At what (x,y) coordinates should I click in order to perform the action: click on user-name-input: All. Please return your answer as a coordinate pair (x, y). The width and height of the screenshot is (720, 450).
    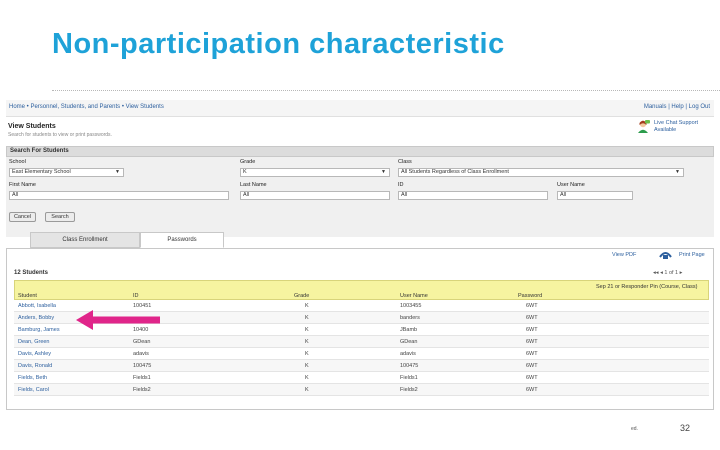
    Looking at the image, I should click on (595, 195).